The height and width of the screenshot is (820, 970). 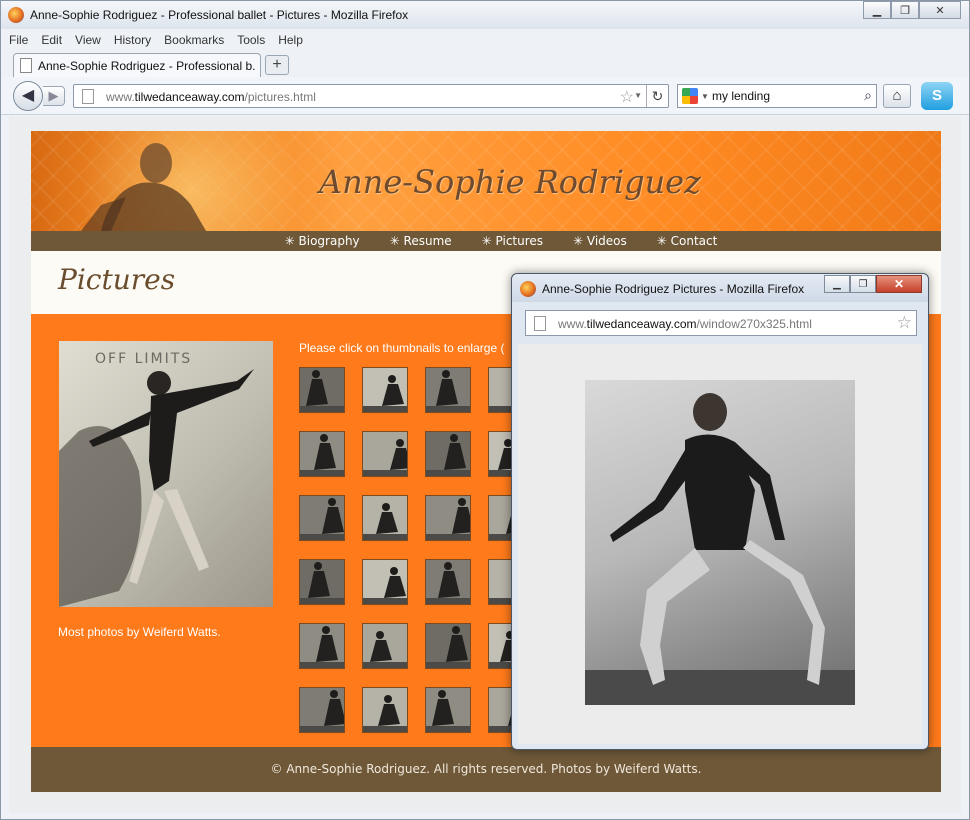 What do you see at coordinates (754, 324) in the screenshot?
I see `url-path: /window270x325.html` at bounding box center [754, 324].